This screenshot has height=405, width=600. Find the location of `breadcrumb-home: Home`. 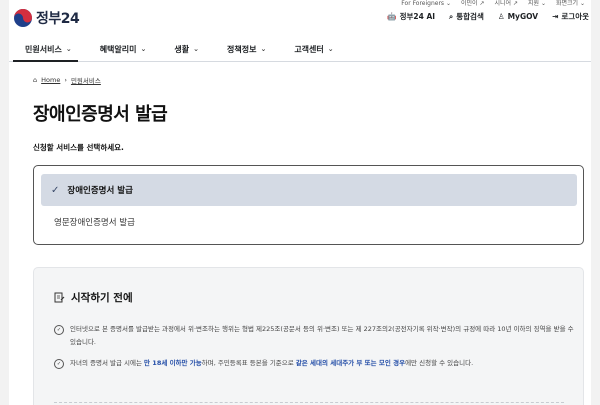

breadcrumb-home: Home is located at coordinates (50, 80).